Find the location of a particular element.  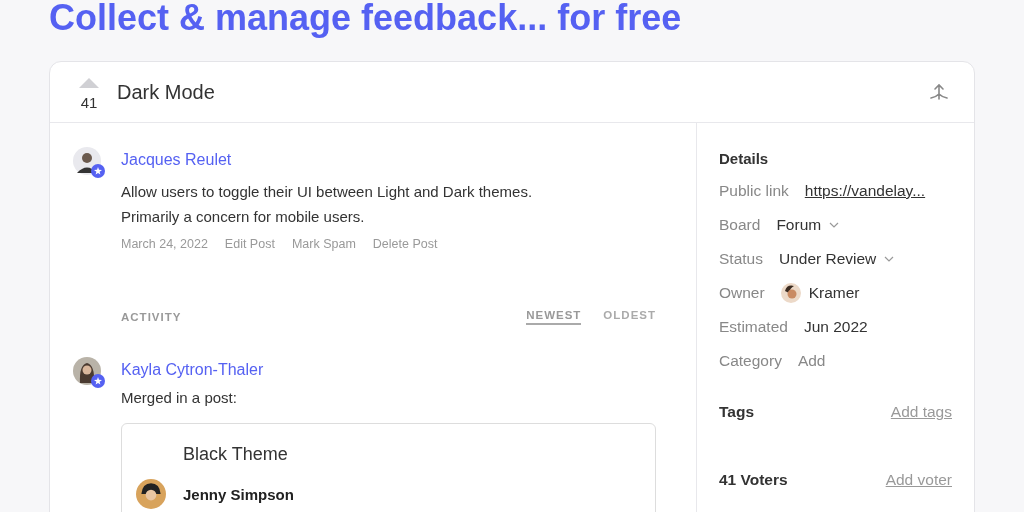

dropdown: Forum is located at coordinates (808, 224).